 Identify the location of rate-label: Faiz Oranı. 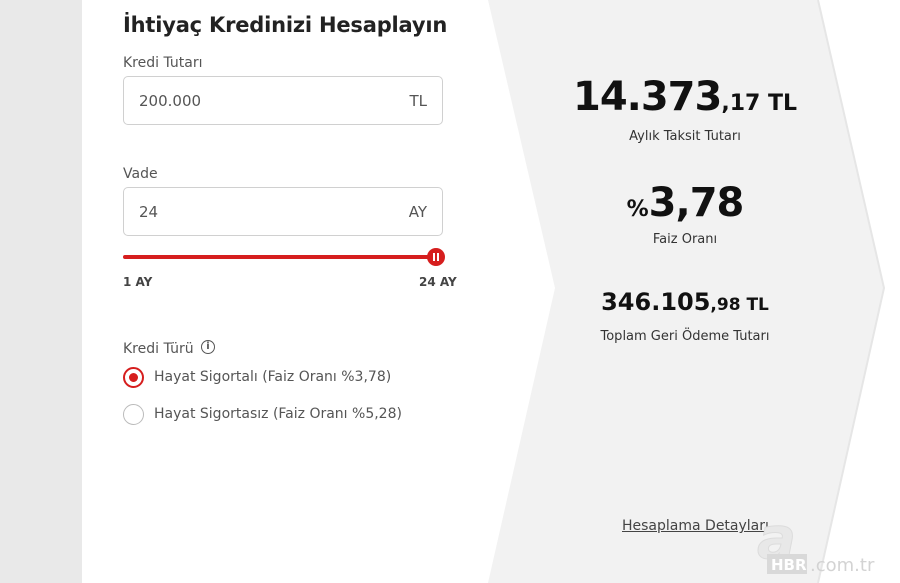
(685, 239).